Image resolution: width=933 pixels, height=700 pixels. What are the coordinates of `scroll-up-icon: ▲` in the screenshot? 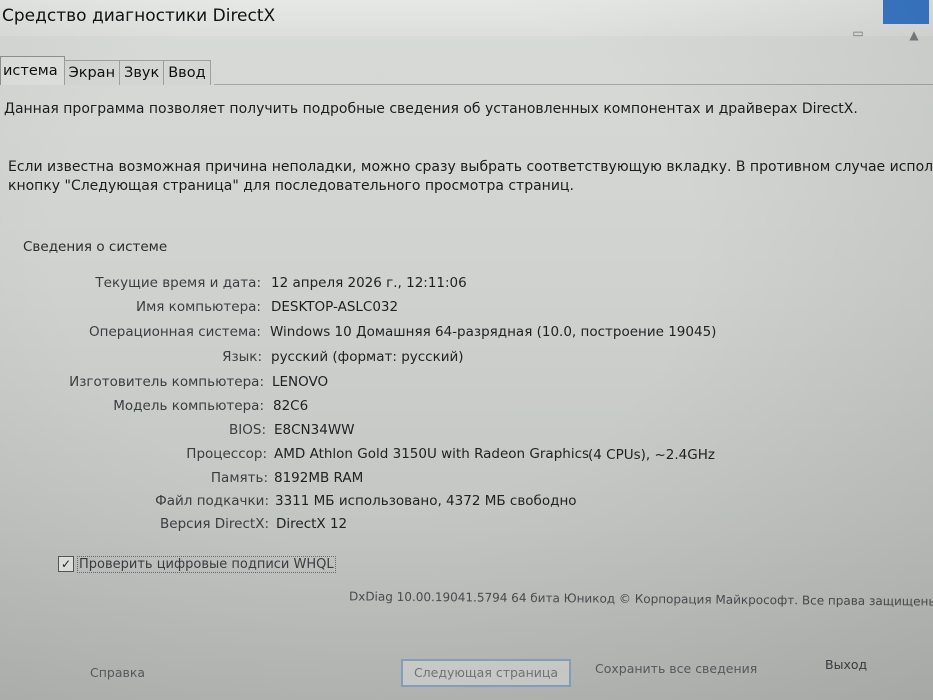 It's located at (914, 35).